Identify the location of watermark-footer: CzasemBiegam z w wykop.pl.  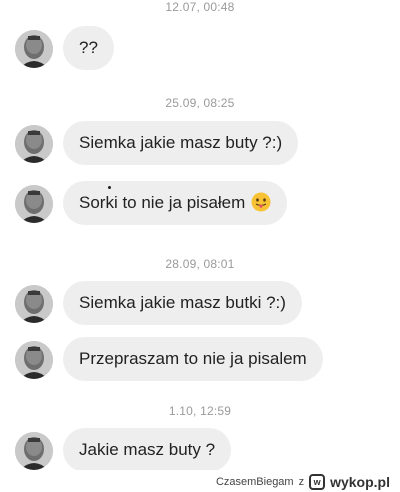
(200, 481).